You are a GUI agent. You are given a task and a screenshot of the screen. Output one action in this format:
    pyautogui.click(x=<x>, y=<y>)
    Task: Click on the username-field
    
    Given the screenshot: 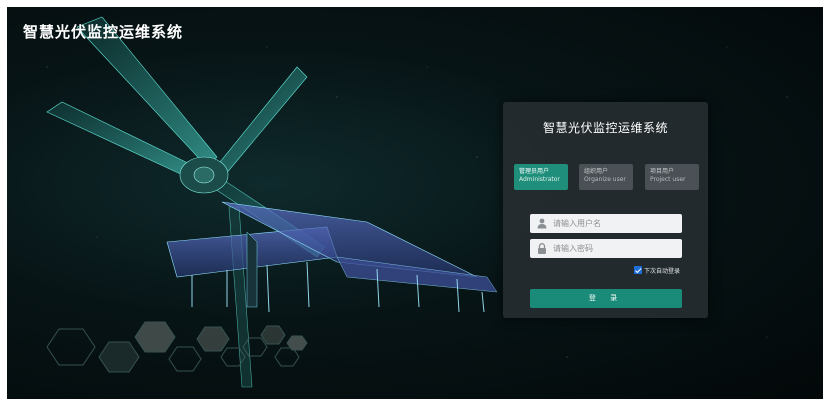 What is the action you would take?
    pyautogui.click(x=606, y=223)
    